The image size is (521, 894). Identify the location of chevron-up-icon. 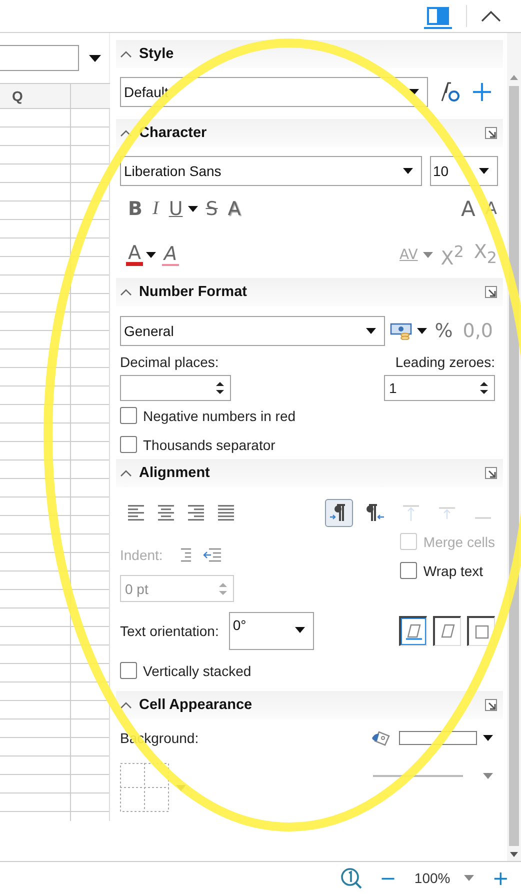
(491, 16).